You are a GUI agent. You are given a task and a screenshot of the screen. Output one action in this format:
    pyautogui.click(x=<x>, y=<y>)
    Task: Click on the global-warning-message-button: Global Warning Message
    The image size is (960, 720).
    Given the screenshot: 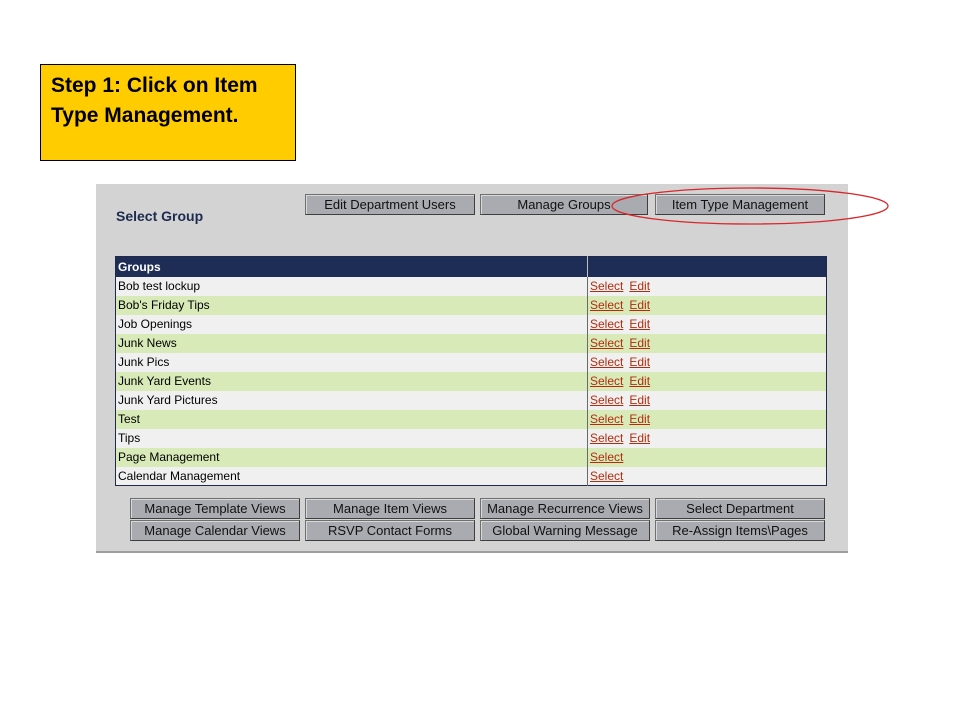 What is the action you would take?
    pyautogui.click(x=565, y=530)
    